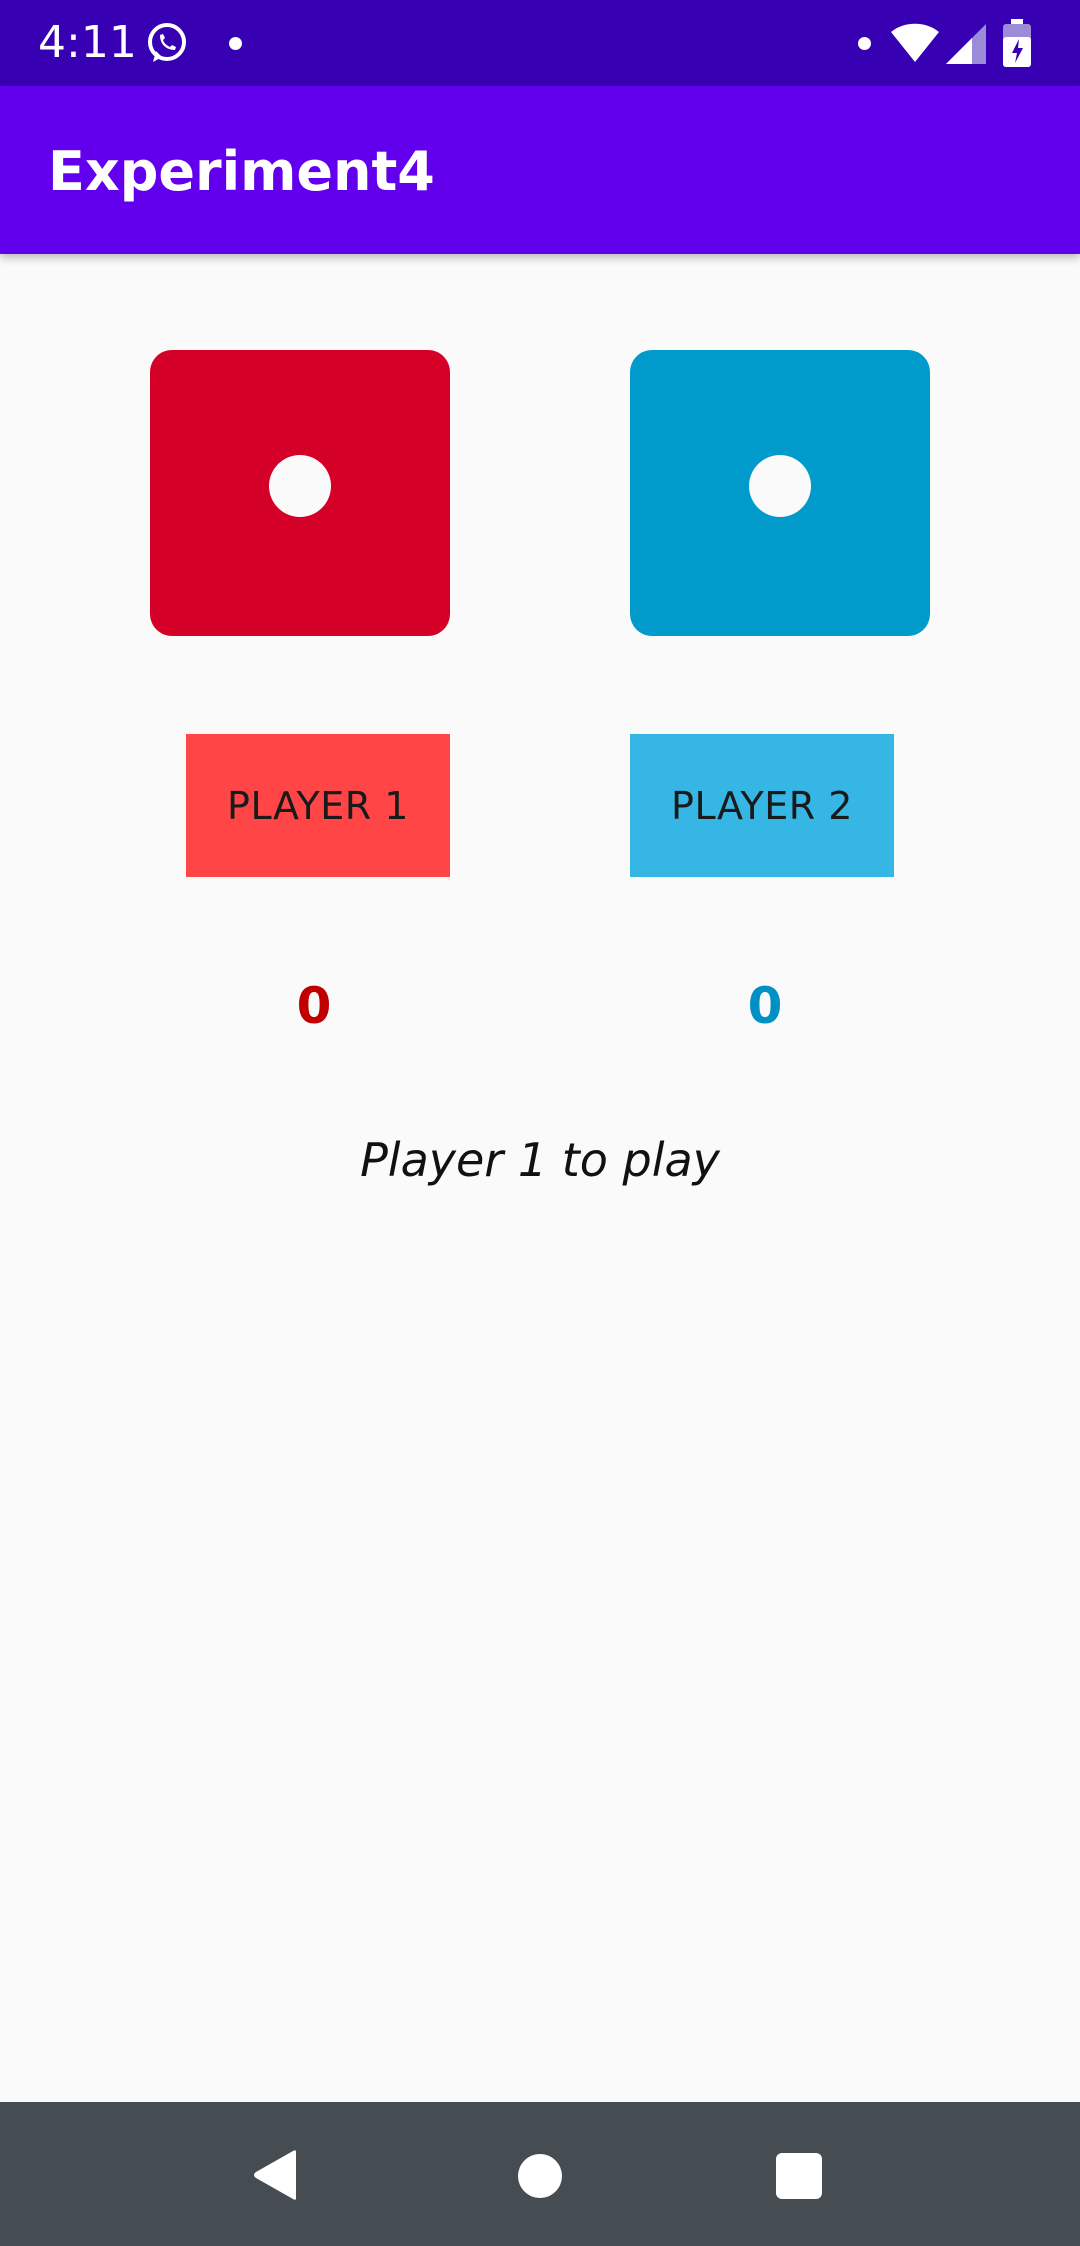  Describe the element at coordinates (318, 805) in the screenshot. I see `player1-button: PLAYER 1` at that location.